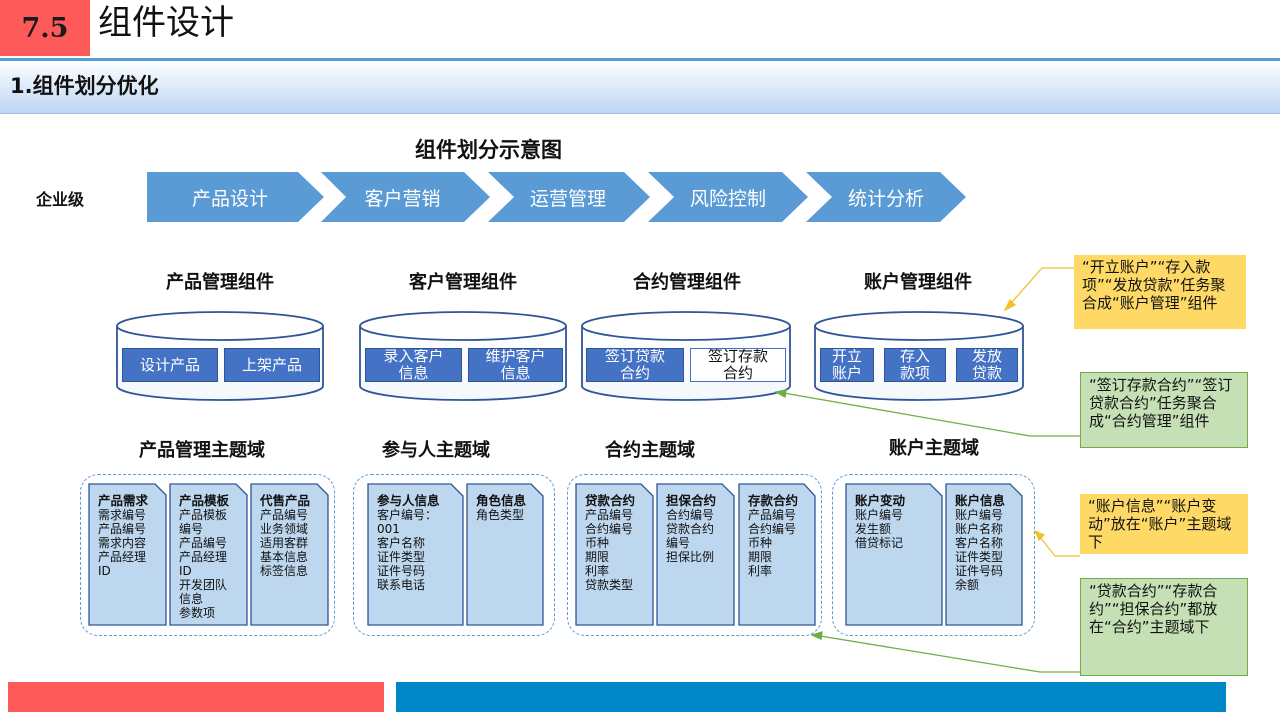  What do you see at coordinates (879, 529) in the screenshot?
I see `doc-fields: 账户编号 发生额 借贷标记` at bounding box center [879, 529].